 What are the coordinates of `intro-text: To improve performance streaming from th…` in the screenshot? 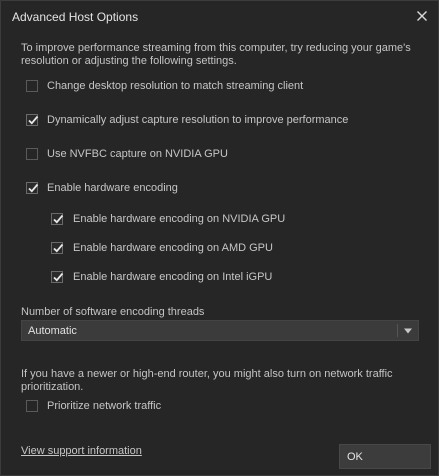 It's located at (216, 54).